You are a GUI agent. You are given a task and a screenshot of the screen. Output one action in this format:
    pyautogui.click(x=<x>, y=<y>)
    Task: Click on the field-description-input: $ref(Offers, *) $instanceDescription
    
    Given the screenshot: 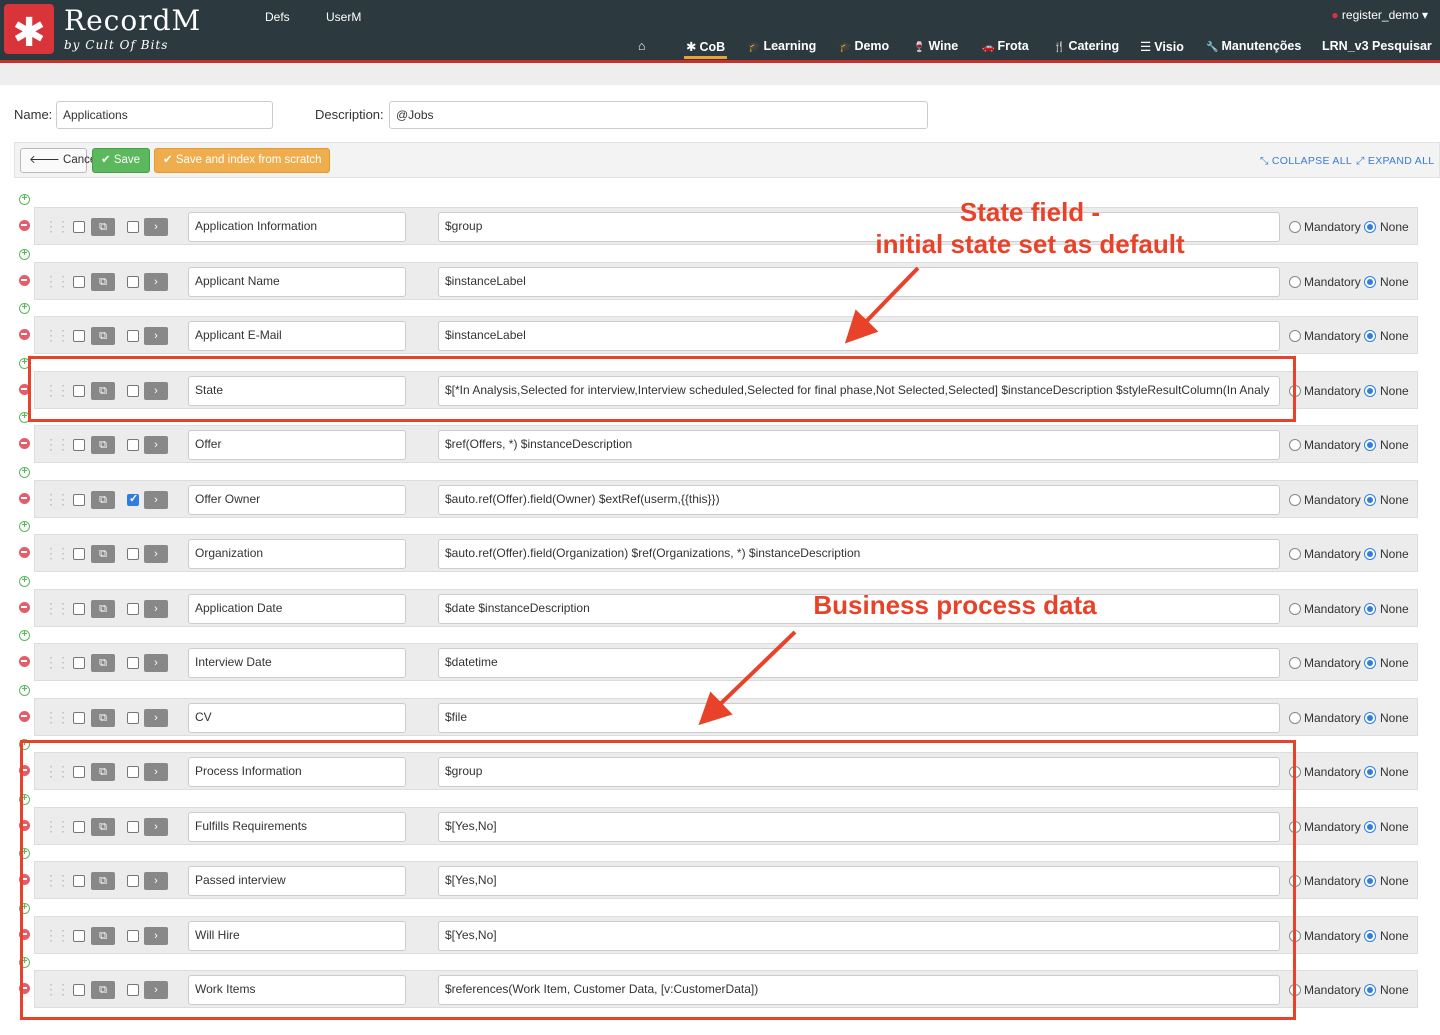 What is the action you would take?
    pyautogui.click(x=859, y=445)
    